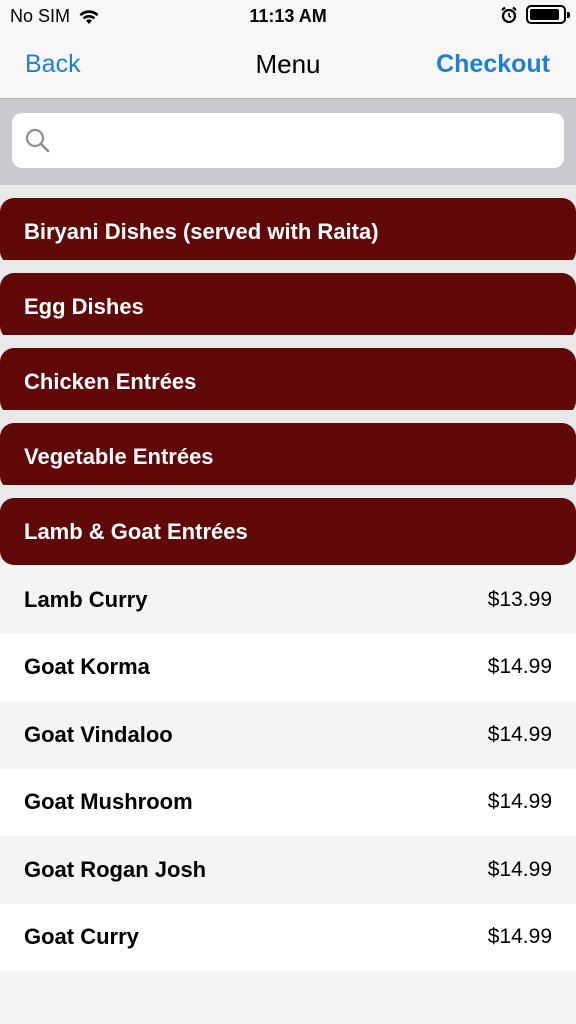 Image resolution: width=576 pixels, height=1024 pixels. I want to click on menu-item-row: Lamb Curry $13.99, so click(288, 600).